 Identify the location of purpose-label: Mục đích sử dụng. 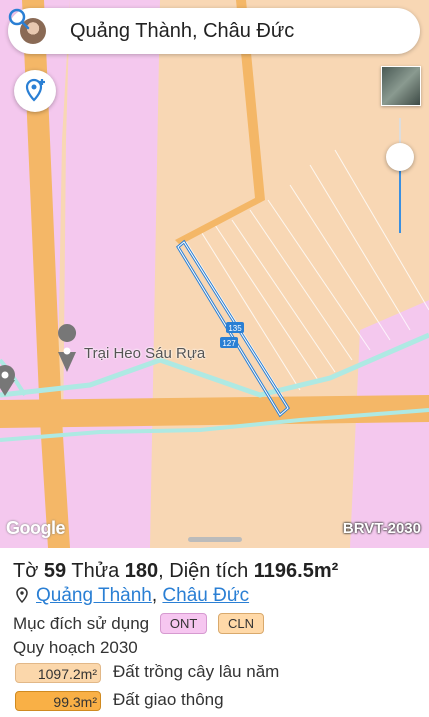
(81, 623).